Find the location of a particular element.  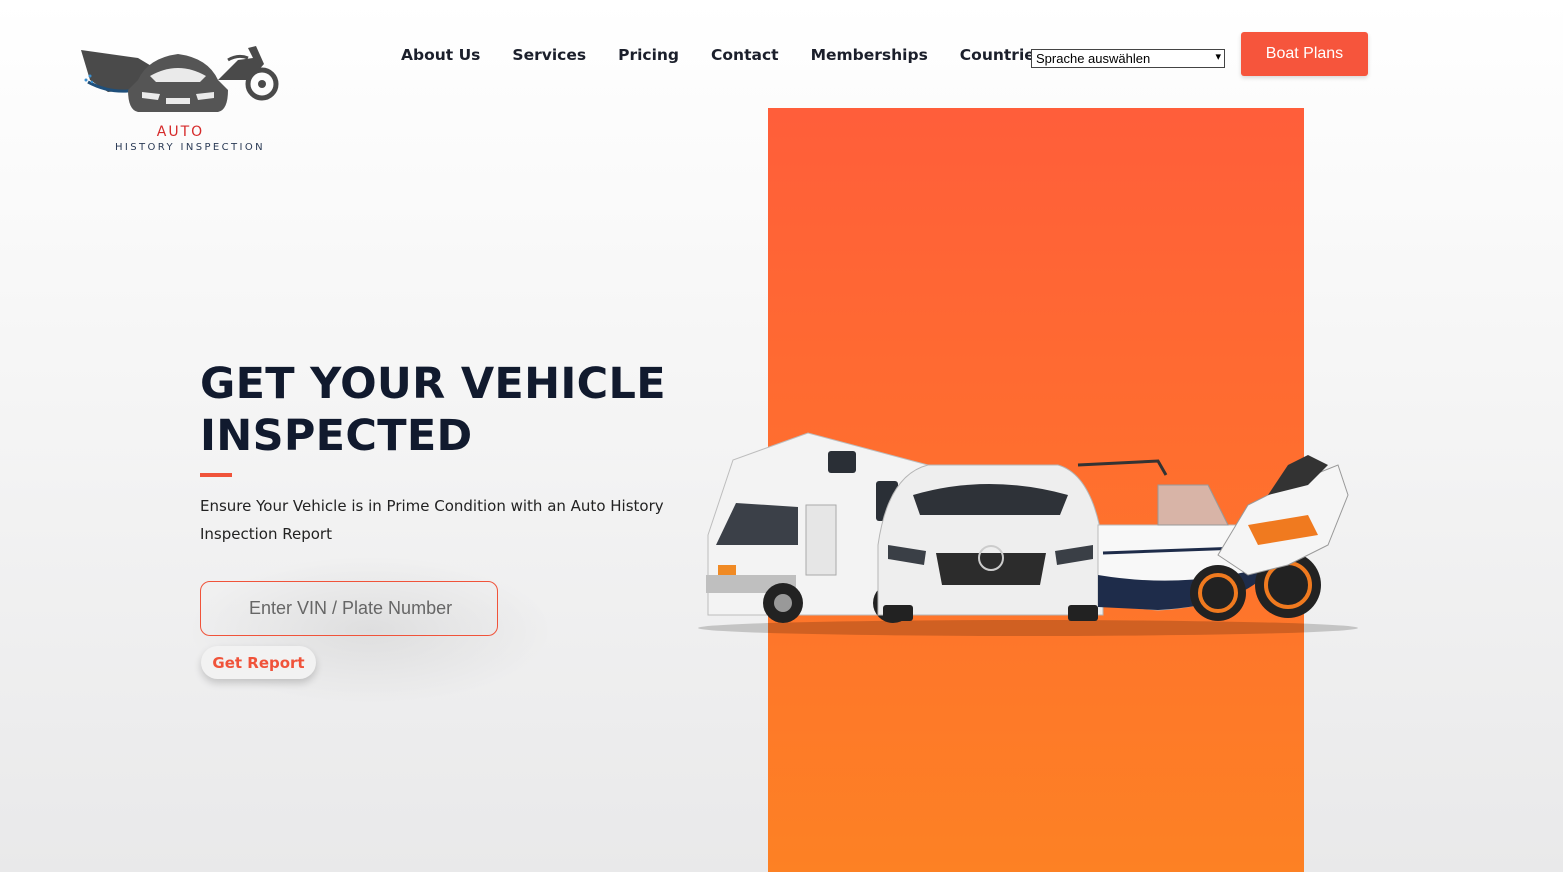

language-select-value: Sprache auswählen is located at coordinates (1093, 58).